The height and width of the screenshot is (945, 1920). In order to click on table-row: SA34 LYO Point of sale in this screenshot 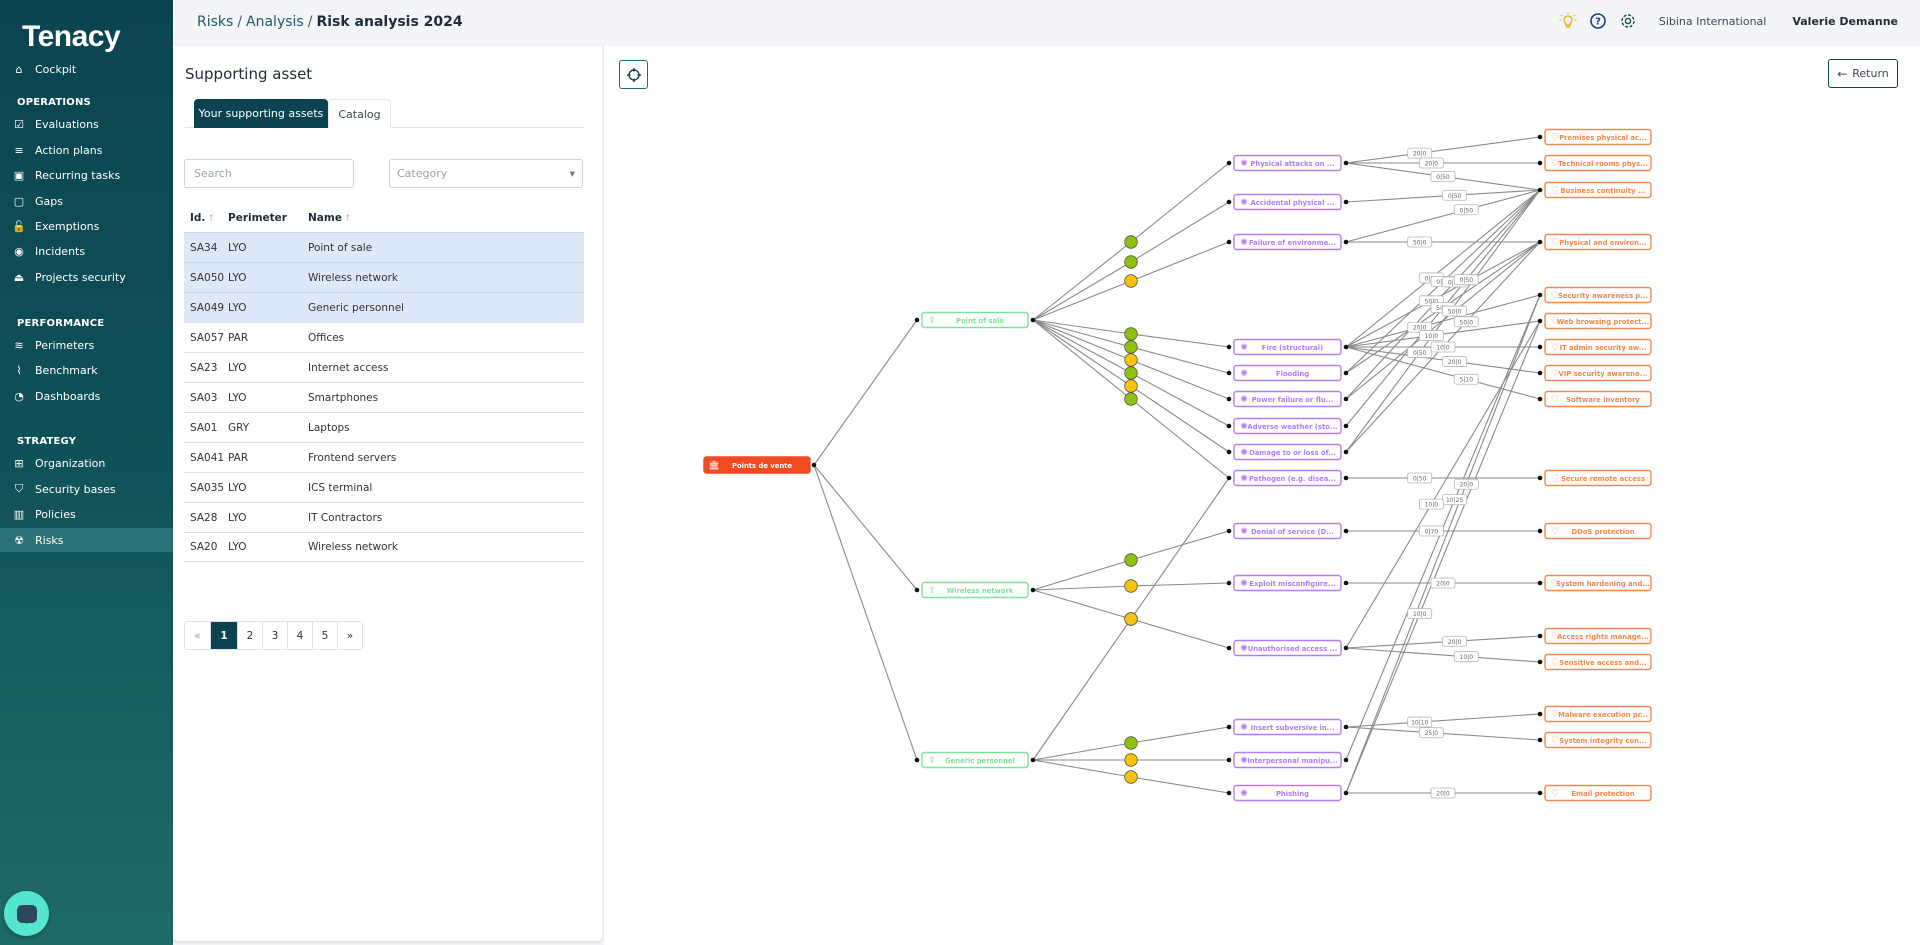, I will do `click(384, 247)`.